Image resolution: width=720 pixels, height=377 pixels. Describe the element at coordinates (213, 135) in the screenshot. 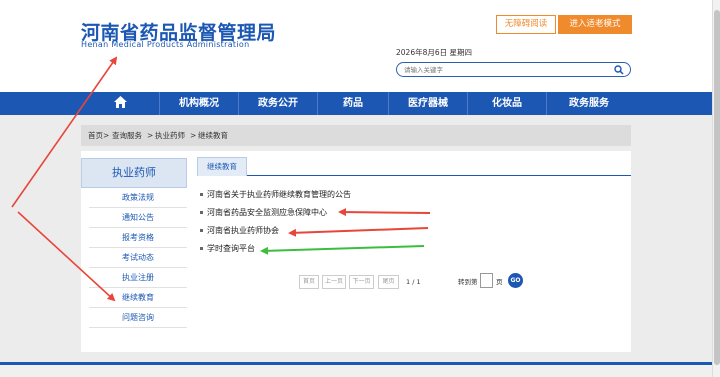

I see `breadcrumb-current: 继续教育` at that location.